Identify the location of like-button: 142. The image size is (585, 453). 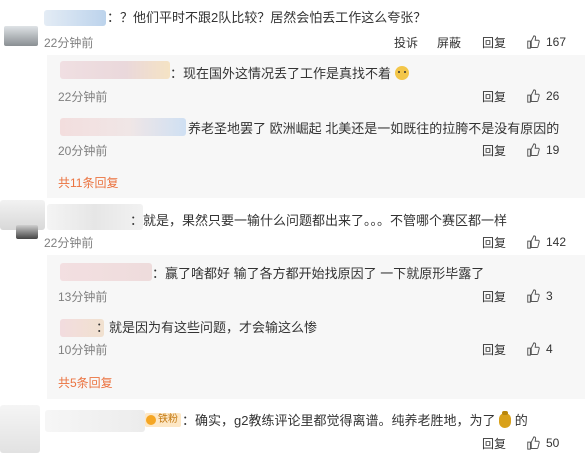
(546, 242).